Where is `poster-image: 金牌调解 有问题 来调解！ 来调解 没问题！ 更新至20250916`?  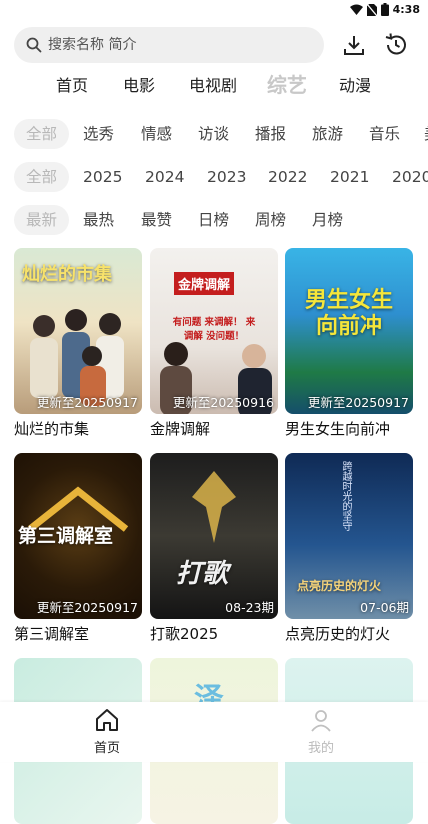 poster-image: 金牌调解 有问题 来调解！ 来调解 没问题！ 更新至20250916 is located at coordinates (214, 331).